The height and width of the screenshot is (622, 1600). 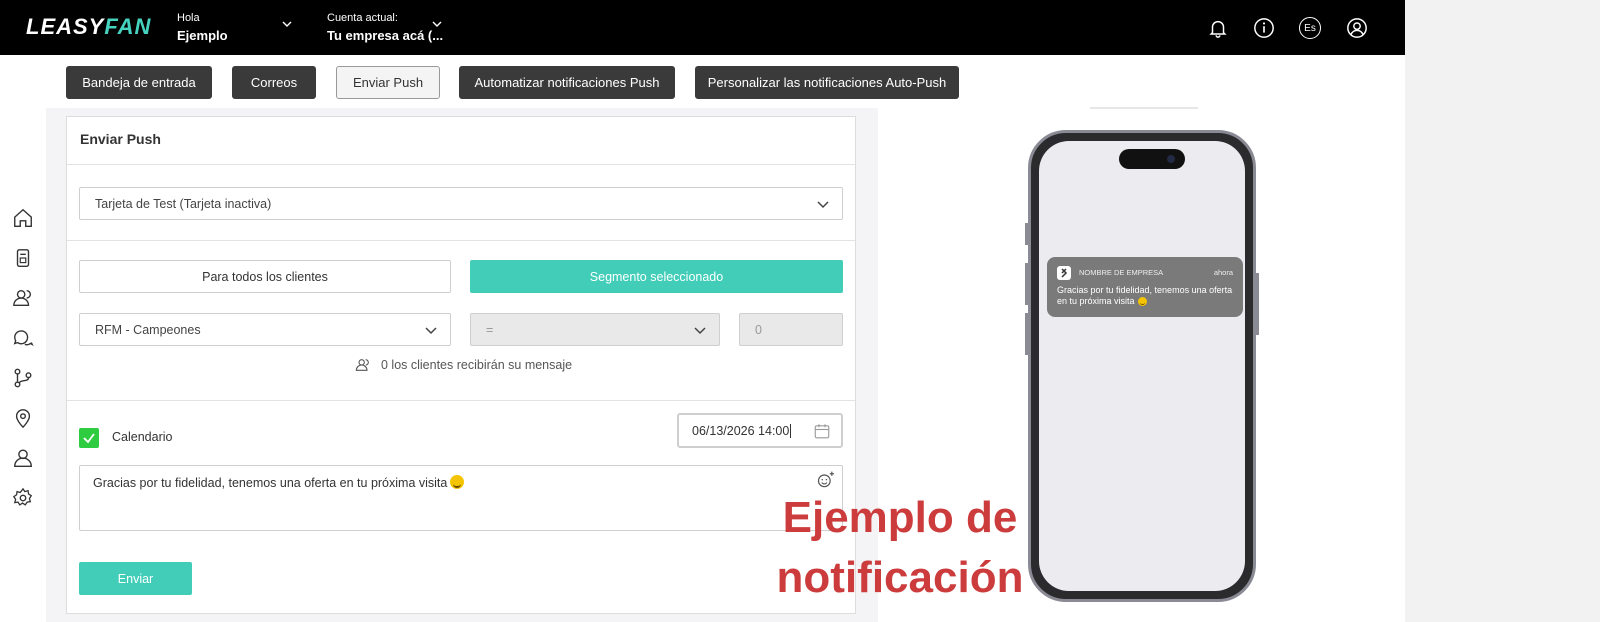 I want to click on user-name: Ejemplo, so click(x=202, y=35).